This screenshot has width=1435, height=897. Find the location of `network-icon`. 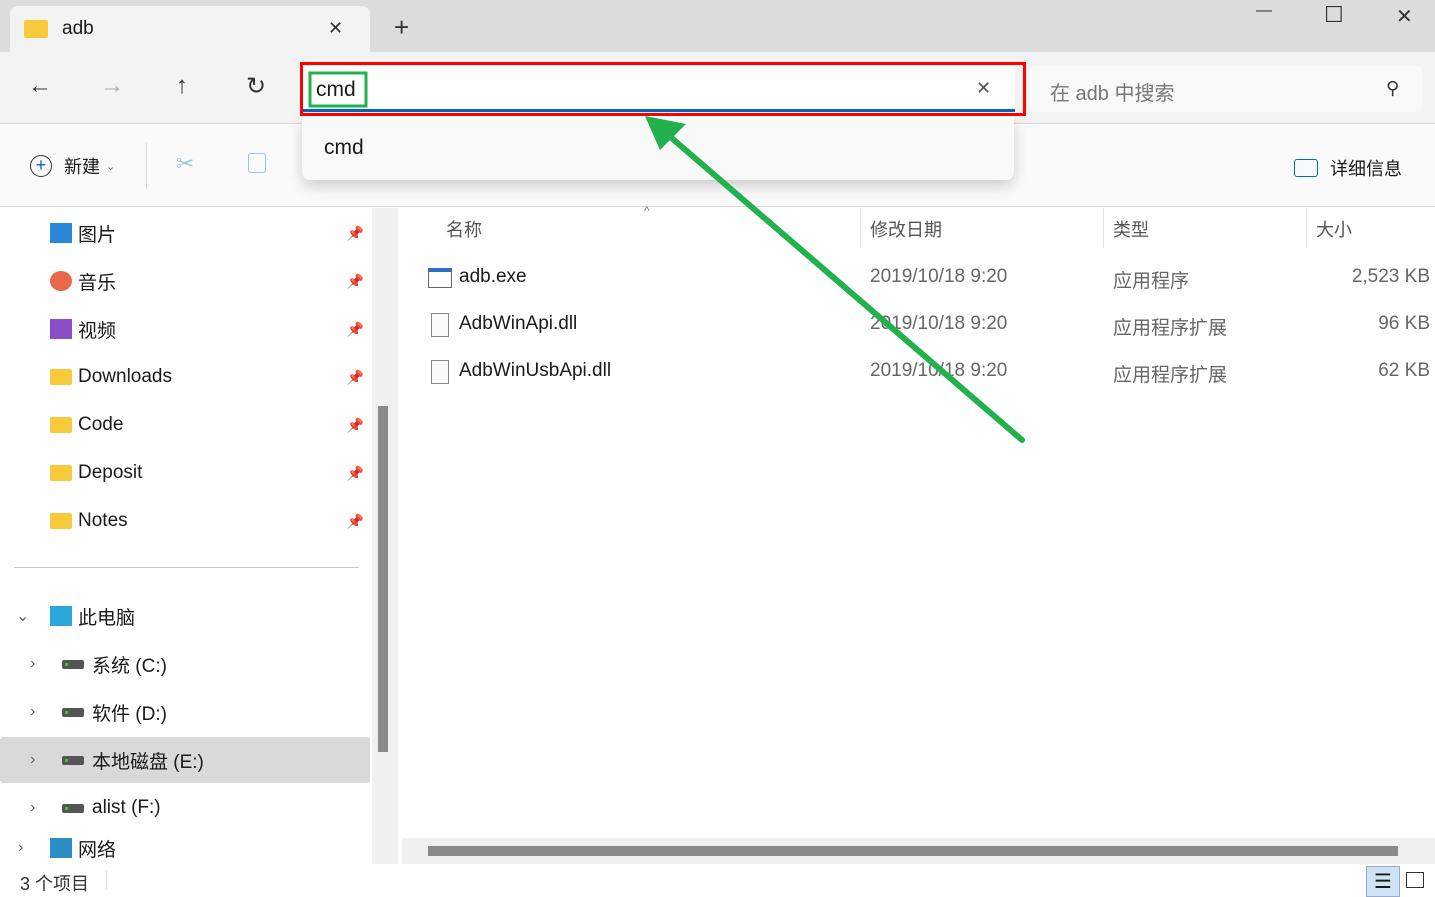

network-icon is located at coordinates (61, 848).